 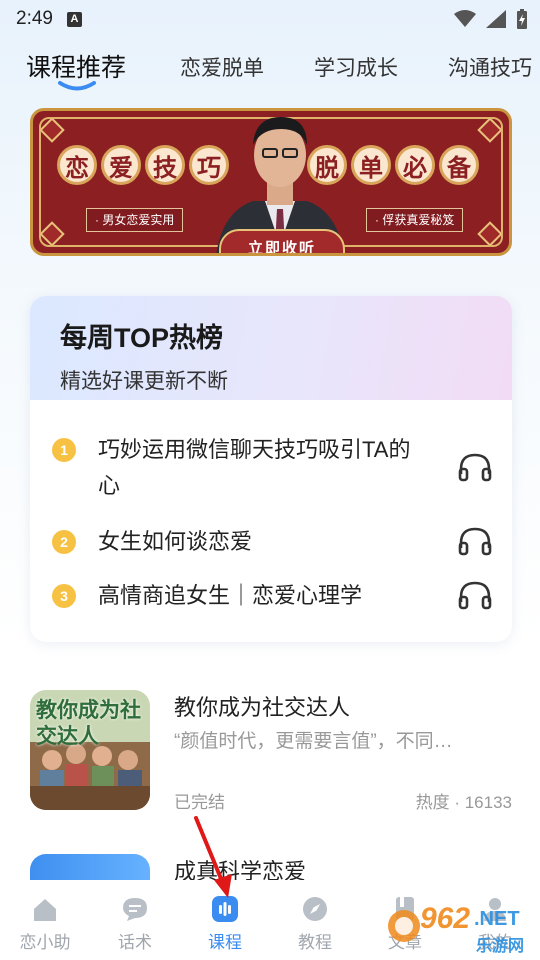 I want to click on listen-now-button: 立即收听, so click(x=282, y=241).